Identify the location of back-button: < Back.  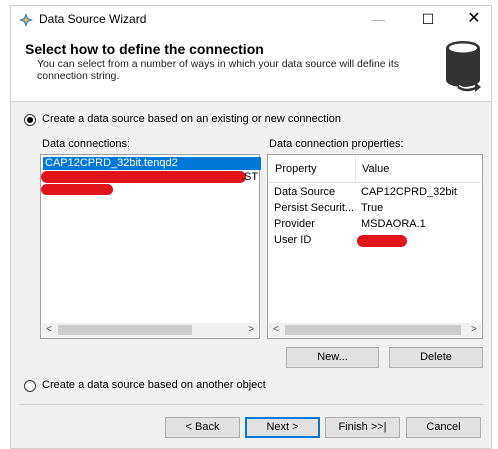
(202, 427).